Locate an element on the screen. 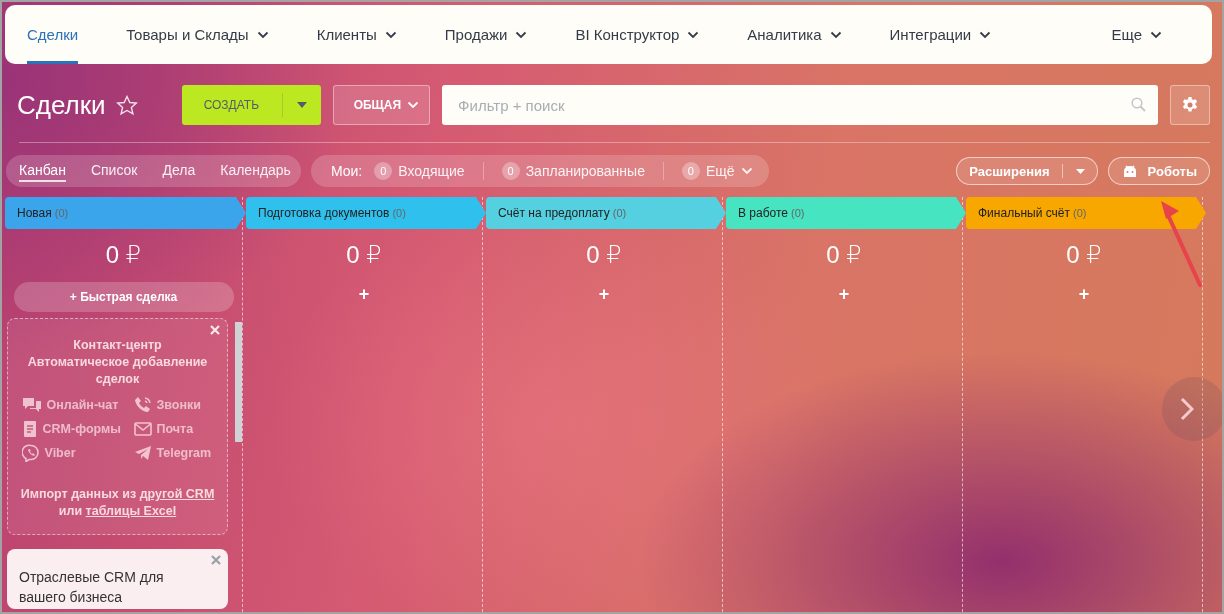 The width and height of the screenshot is (1224, 614). nav-item: Товары и Склады is located at coordinates (197, 34).